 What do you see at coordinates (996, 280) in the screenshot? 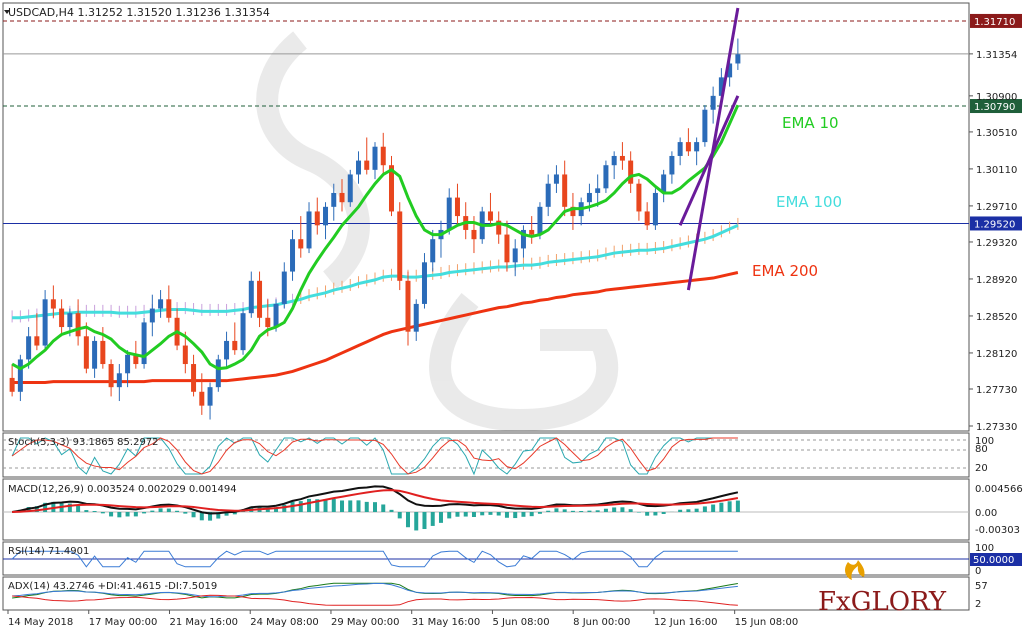
I see `price-tick-label-9: 1.28920` at bounding box center [996, 280].